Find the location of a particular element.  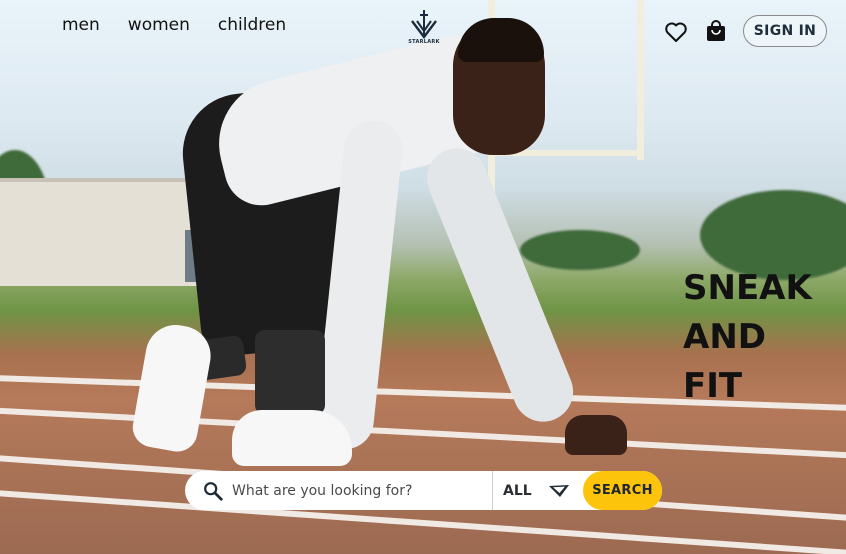

hero-headline: SNEAK AND FIT is located at coordinates (763, 337).